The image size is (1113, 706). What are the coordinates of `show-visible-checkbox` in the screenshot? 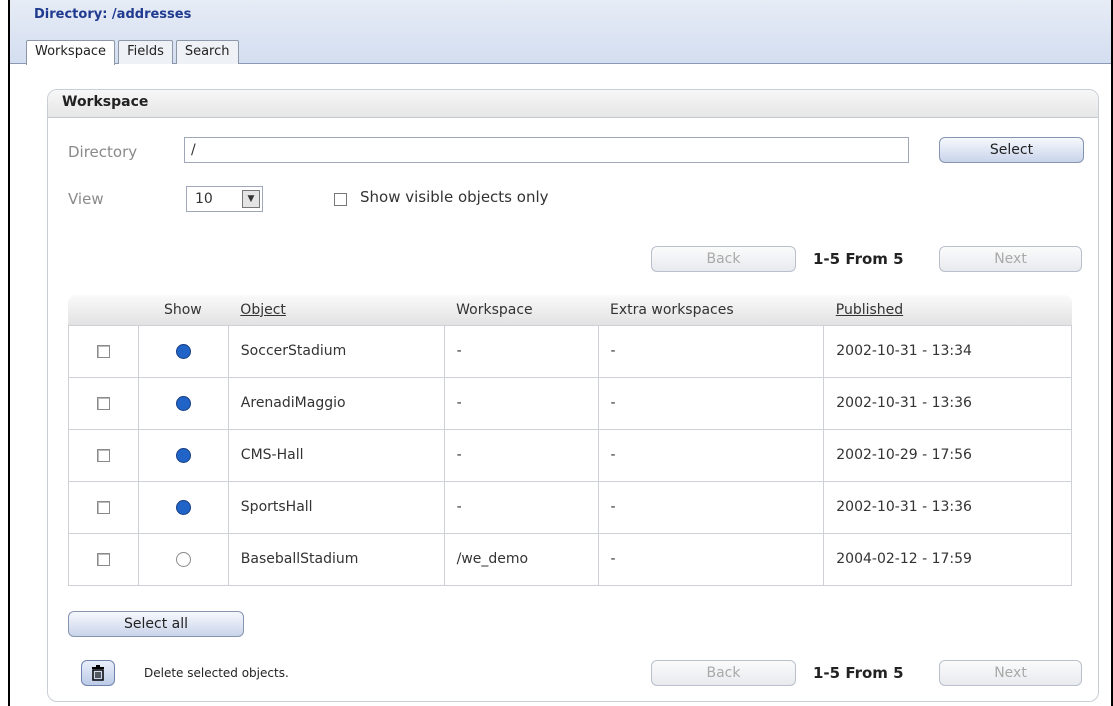 It's located at (340, 199).